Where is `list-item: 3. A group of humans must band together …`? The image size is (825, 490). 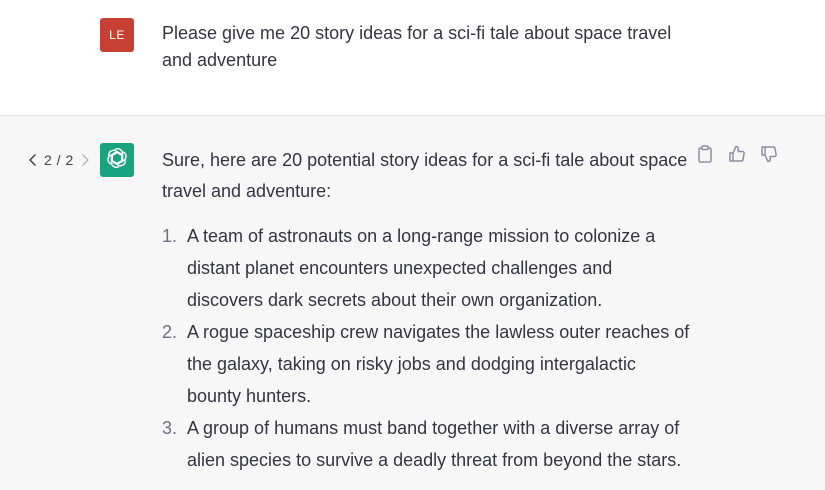 list-item: 3. A group of humans must band together … is located at coordinates (427, 444).